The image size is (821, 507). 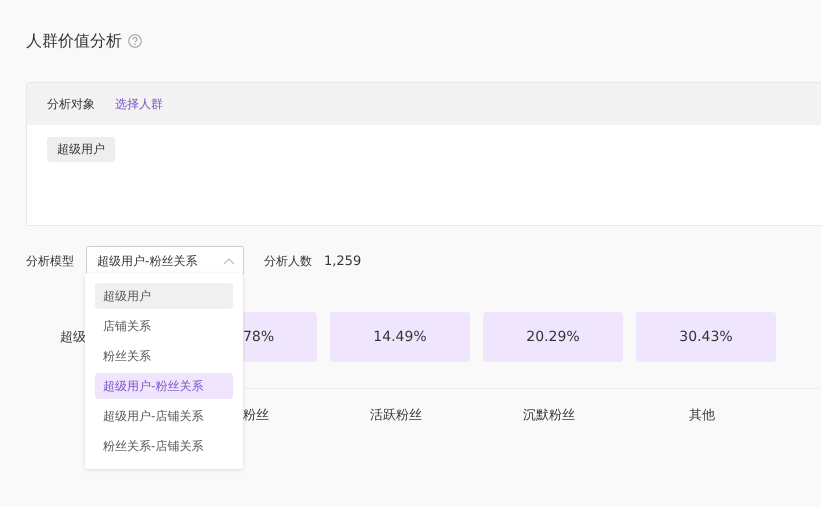 What do you see at coordinates (164, 446) in the screenshot?
I see `dropdown-option: 粉丝关系-店铺关系` at bounding box center [164, 446].